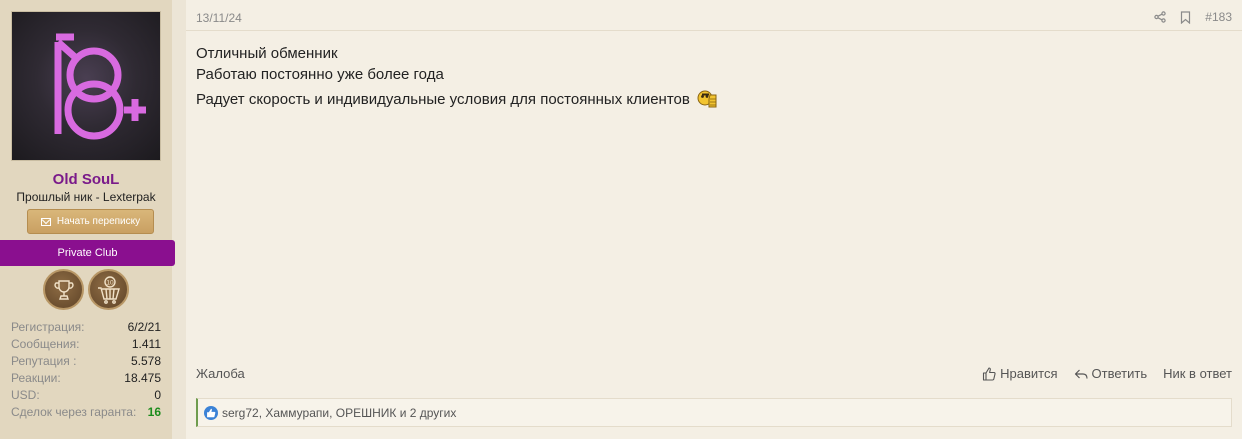 The height and width of the screenshot is (439, 1242). I want to click on stat-label: USD:, so click(25, 394).